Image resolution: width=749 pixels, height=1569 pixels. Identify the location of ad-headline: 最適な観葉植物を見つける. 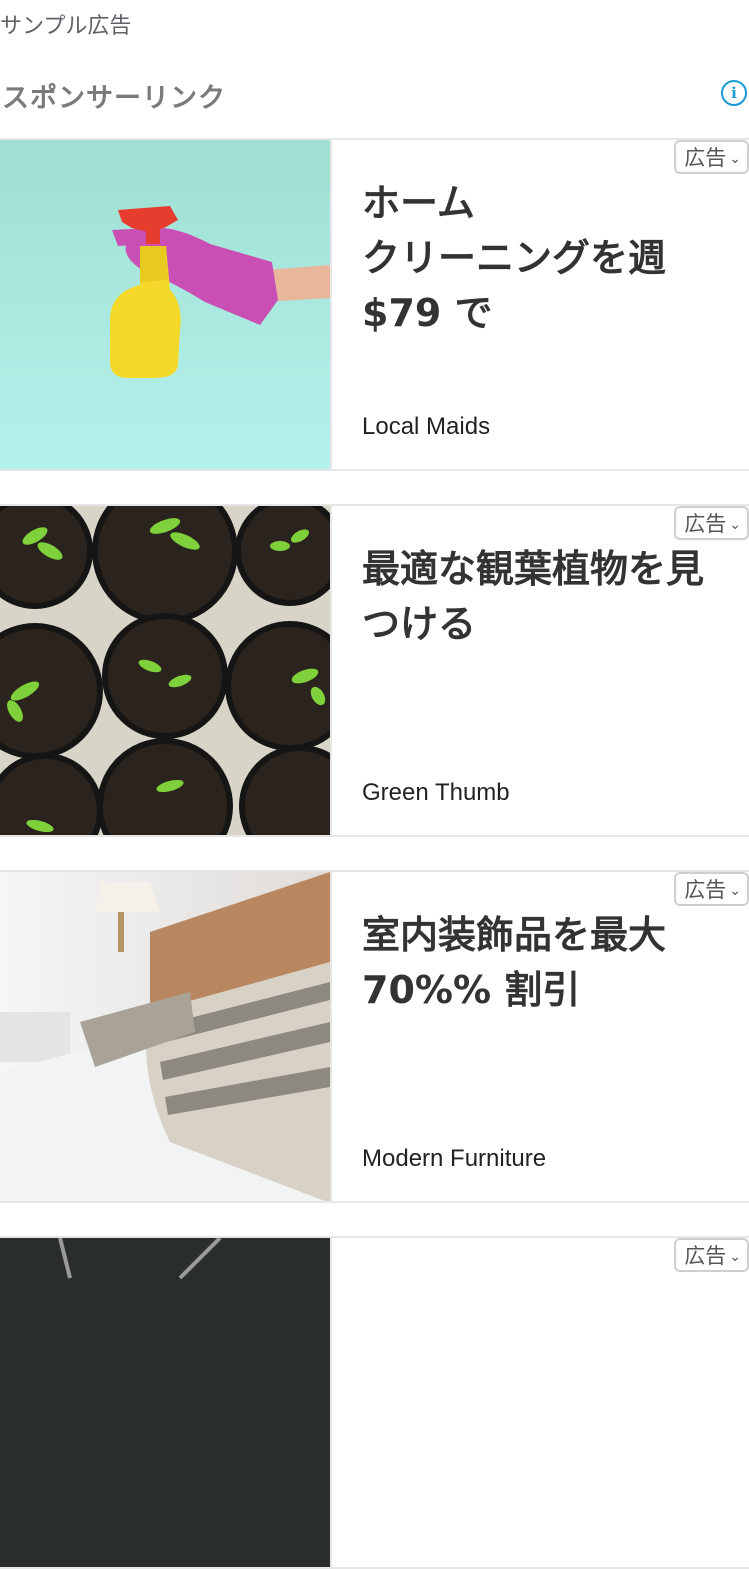
(537, 597).